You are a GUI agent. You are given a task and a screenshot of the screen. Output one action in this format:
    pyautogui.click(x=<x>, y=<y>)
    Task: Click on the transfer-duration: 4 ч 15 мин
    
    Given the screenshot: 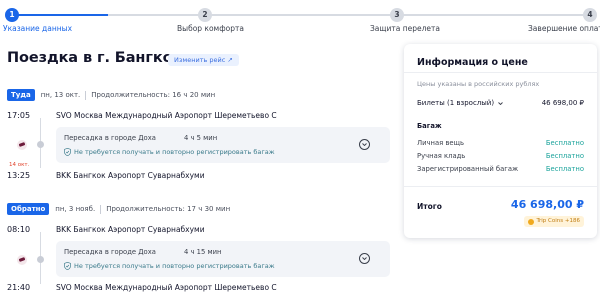 What is the action you would take?
    pyautogui.click(x=203, y=252)
    